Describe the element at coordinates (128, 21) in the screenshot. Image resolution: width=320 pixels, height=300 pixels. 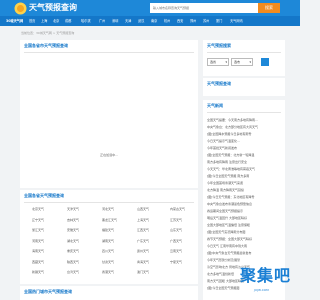
I see `nav-item-tianjin: 天津` at that location.